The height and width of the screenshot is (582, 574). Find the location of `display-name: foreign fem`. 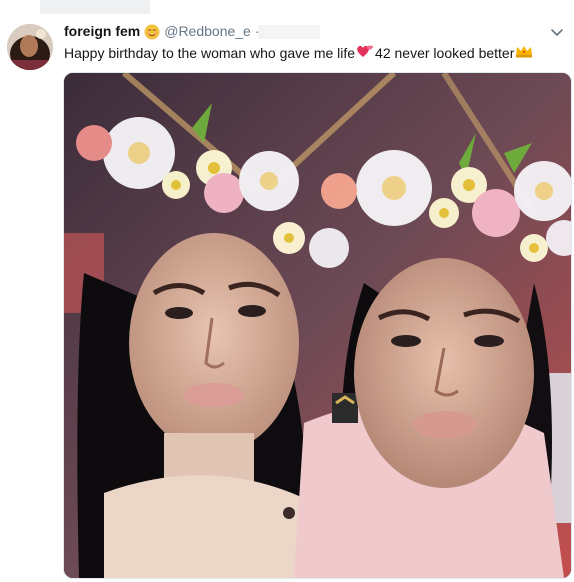

display-name: foreign fem is located at coordinates (102, 31).